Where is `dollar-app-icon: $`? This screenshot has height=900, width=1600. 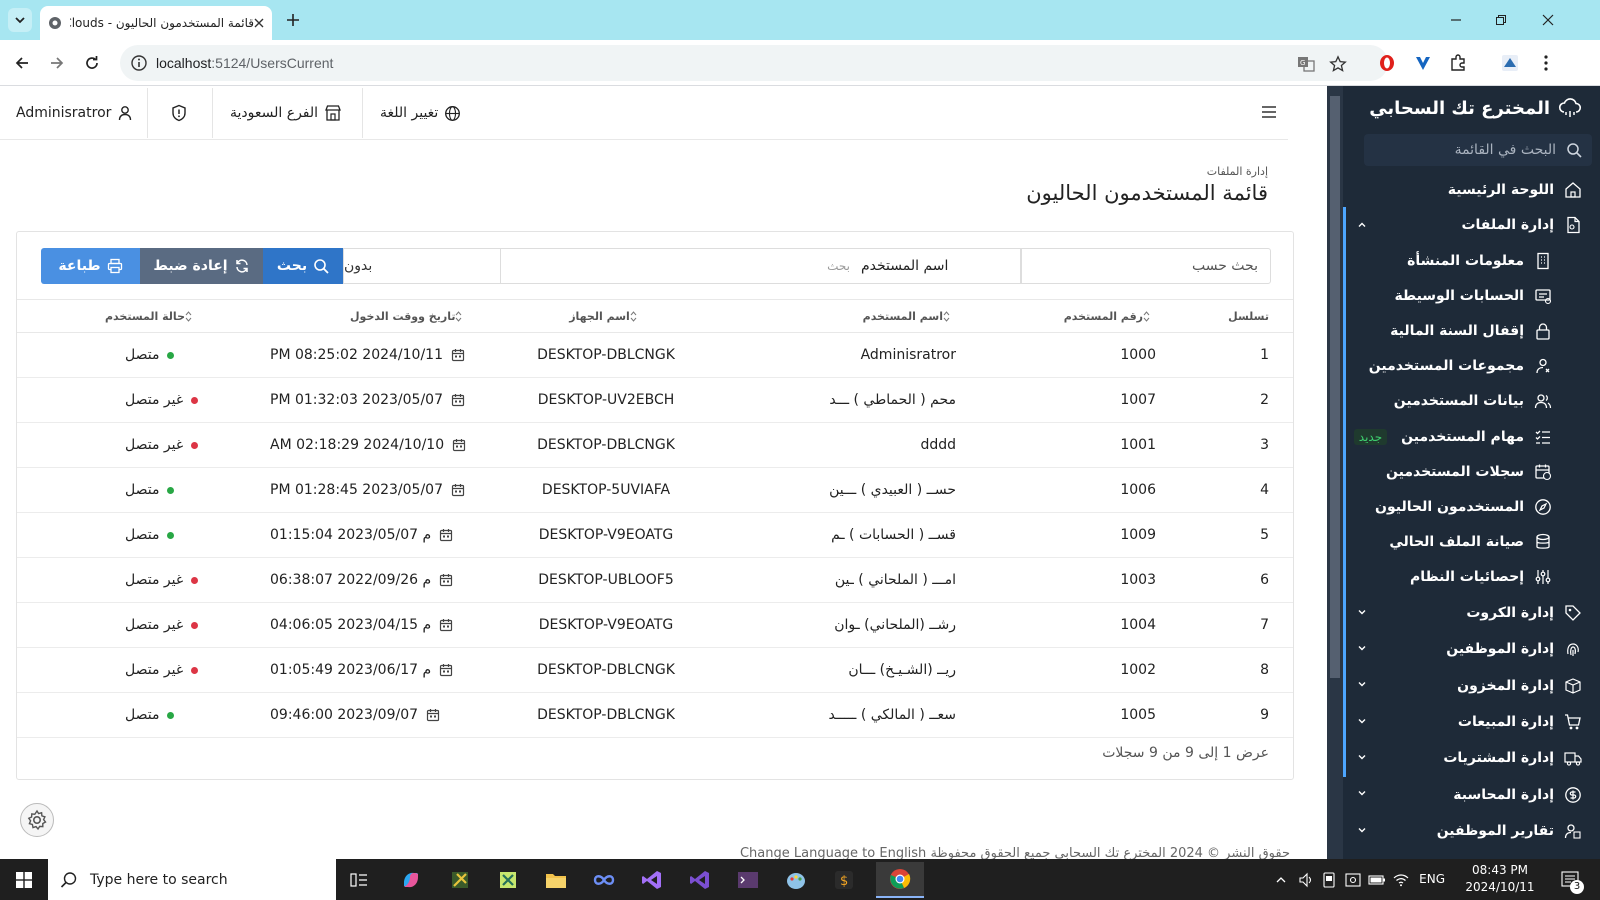
dollar-app-icon: $ is located at coordinates (844, 880).